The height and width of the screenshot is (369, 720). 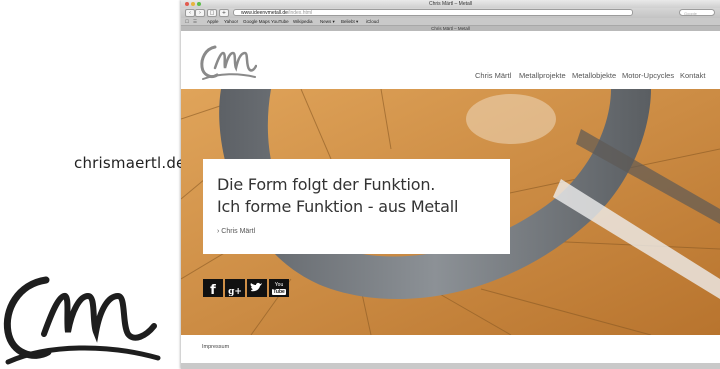 I want to click on url-host: www.ideenvmetall.de, so click(x=264, y=13).